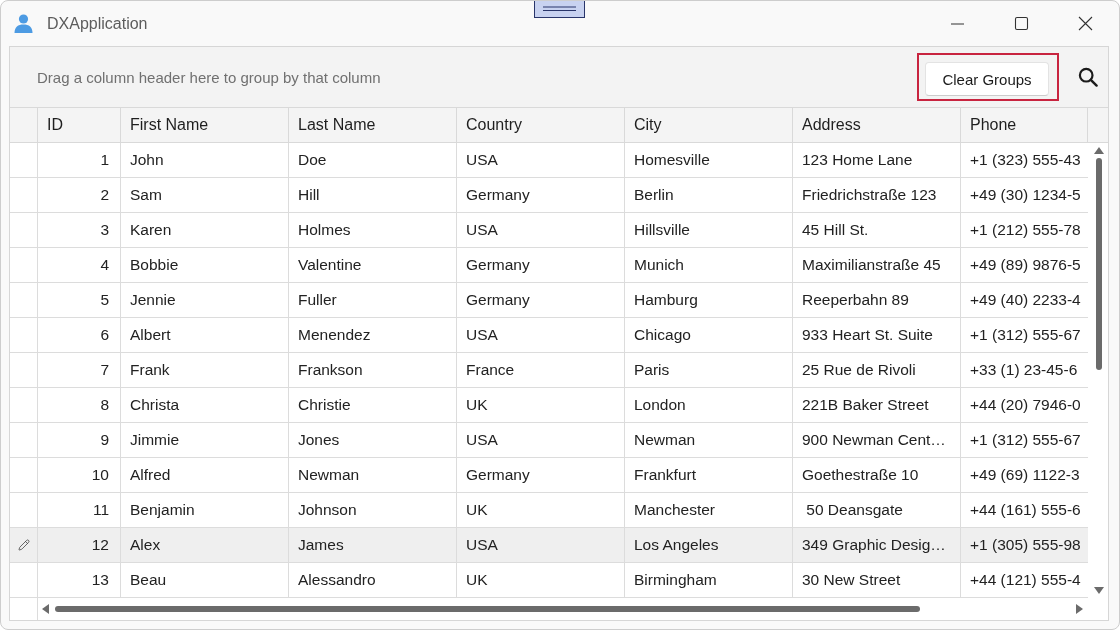 This screenshot has width=1120, height=630. Describe the element at coordinates (79, 335) in the screenshot. I see `table-cell: 6` at that location.